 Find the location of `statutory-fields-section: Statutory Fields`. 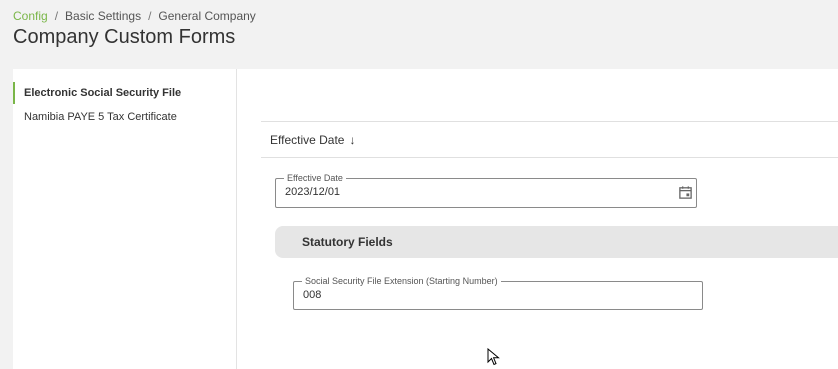

statutory-fields-section: Statutory Fields is located at coordinates (556, 242).